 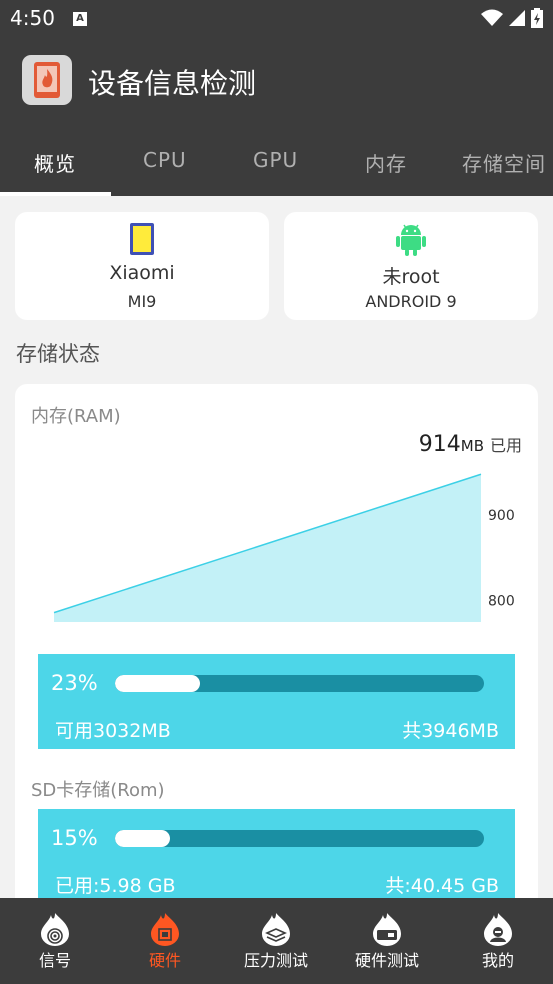 I want to click on ram-chart-area, so click(x=267, y=548).